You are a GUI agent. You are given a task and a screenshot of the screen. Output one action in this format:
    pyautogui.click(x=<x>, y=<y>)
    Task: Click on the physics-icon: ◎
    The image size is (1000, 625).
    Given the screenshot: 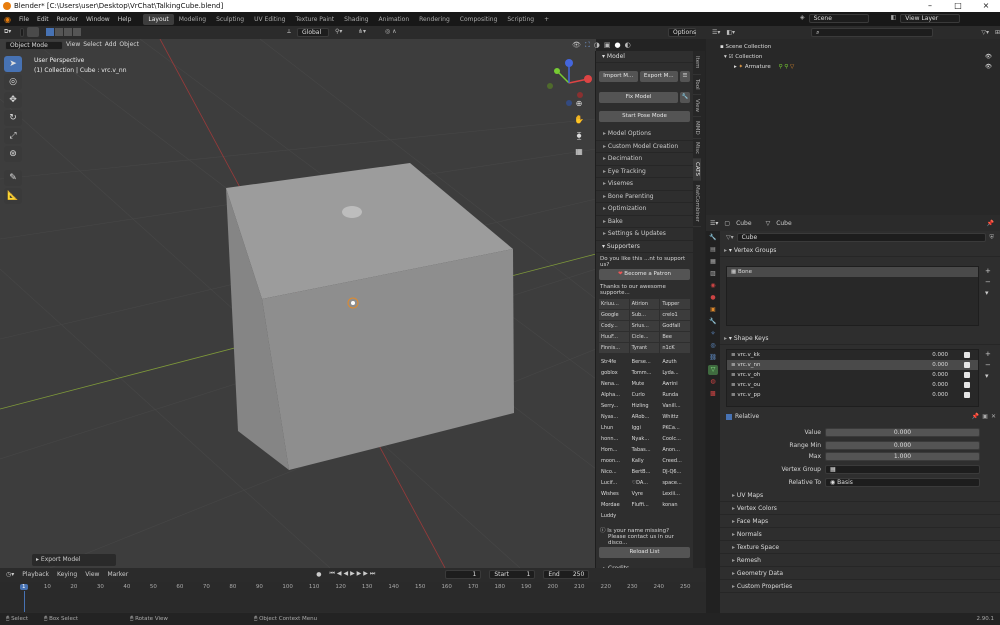 What is the action you would take?
    pyautogui.click(x=713, y=346)
    